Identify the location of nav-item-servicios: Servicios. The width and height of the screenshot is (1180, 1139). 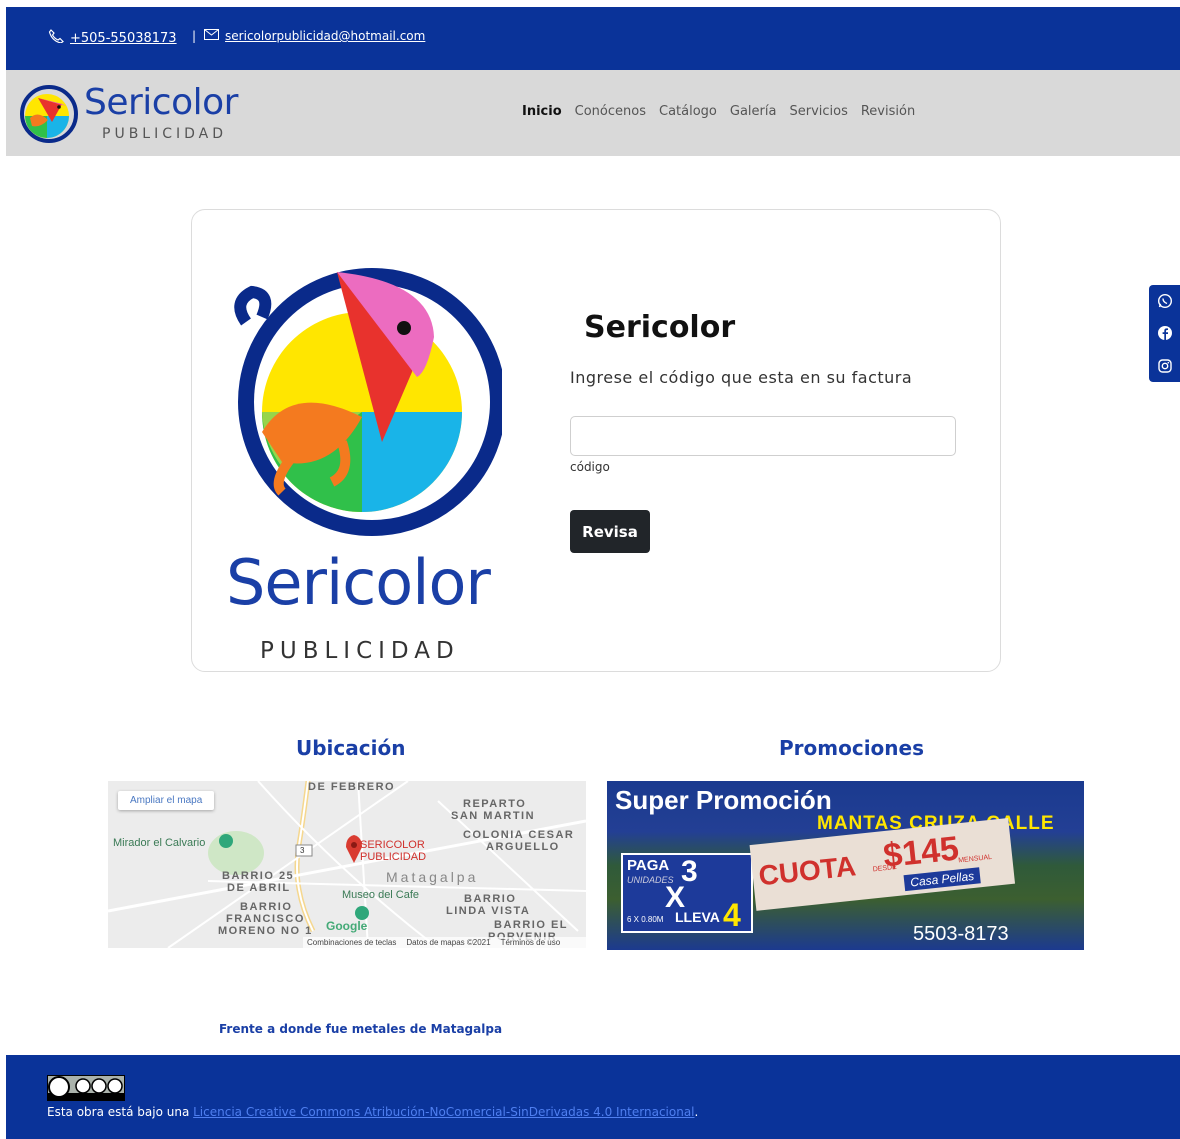
(818, 111).